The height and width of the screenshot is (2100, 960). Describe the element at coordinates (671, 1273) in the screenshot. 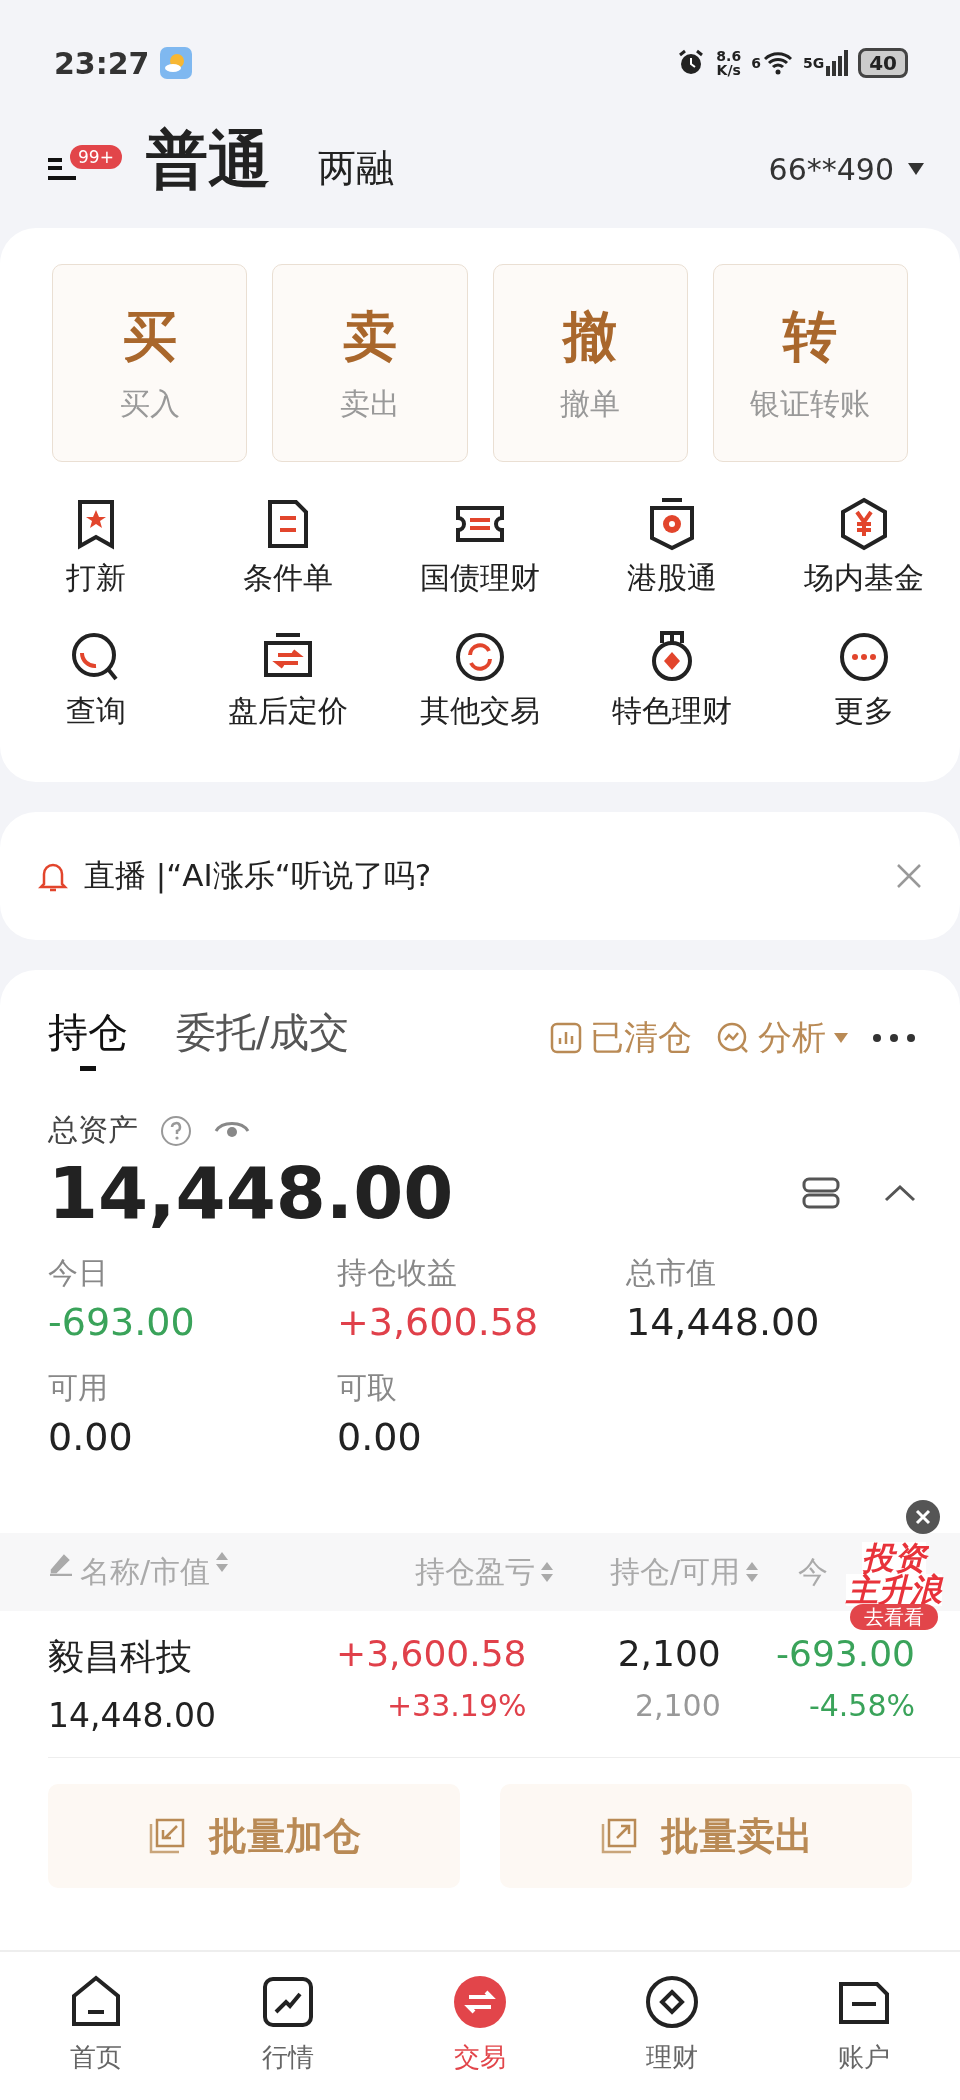

I see `stat-label: 总市值` at that location.